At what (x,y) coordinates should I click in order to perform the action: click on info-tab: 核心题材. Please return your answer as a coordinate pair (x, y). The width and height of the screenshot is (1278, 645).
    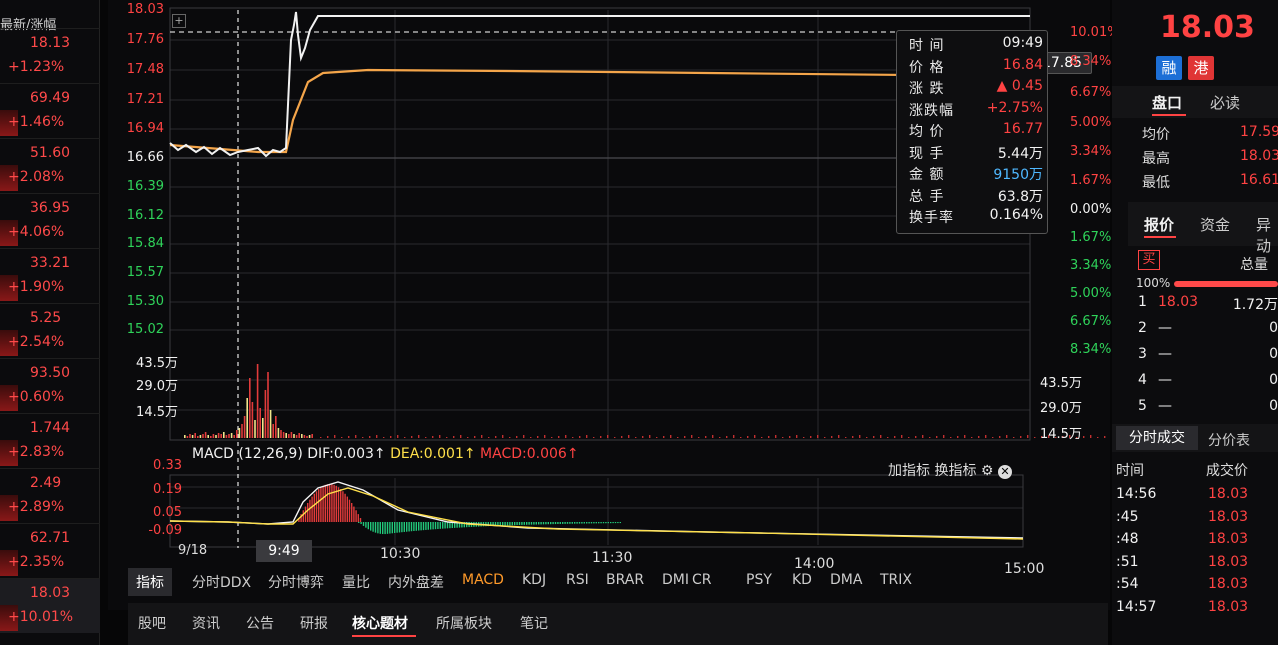
    Looking at the image, I should click on (380, 623).